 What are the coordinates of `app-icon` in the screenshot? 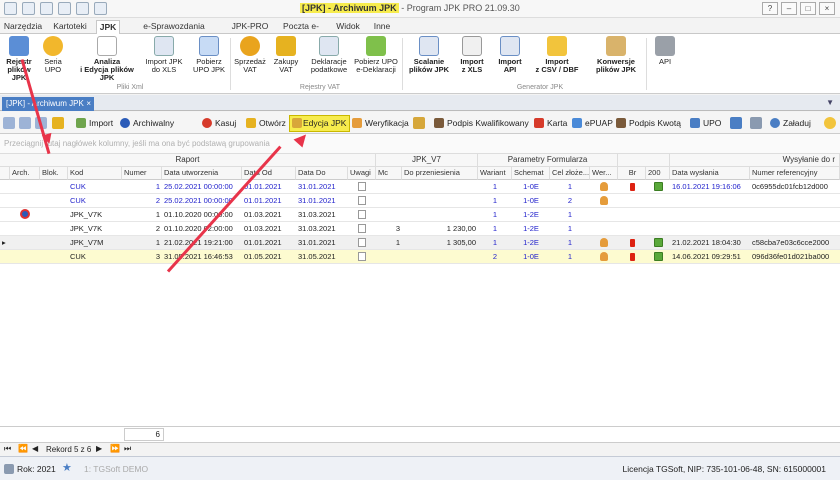 It's located at (10, 8).